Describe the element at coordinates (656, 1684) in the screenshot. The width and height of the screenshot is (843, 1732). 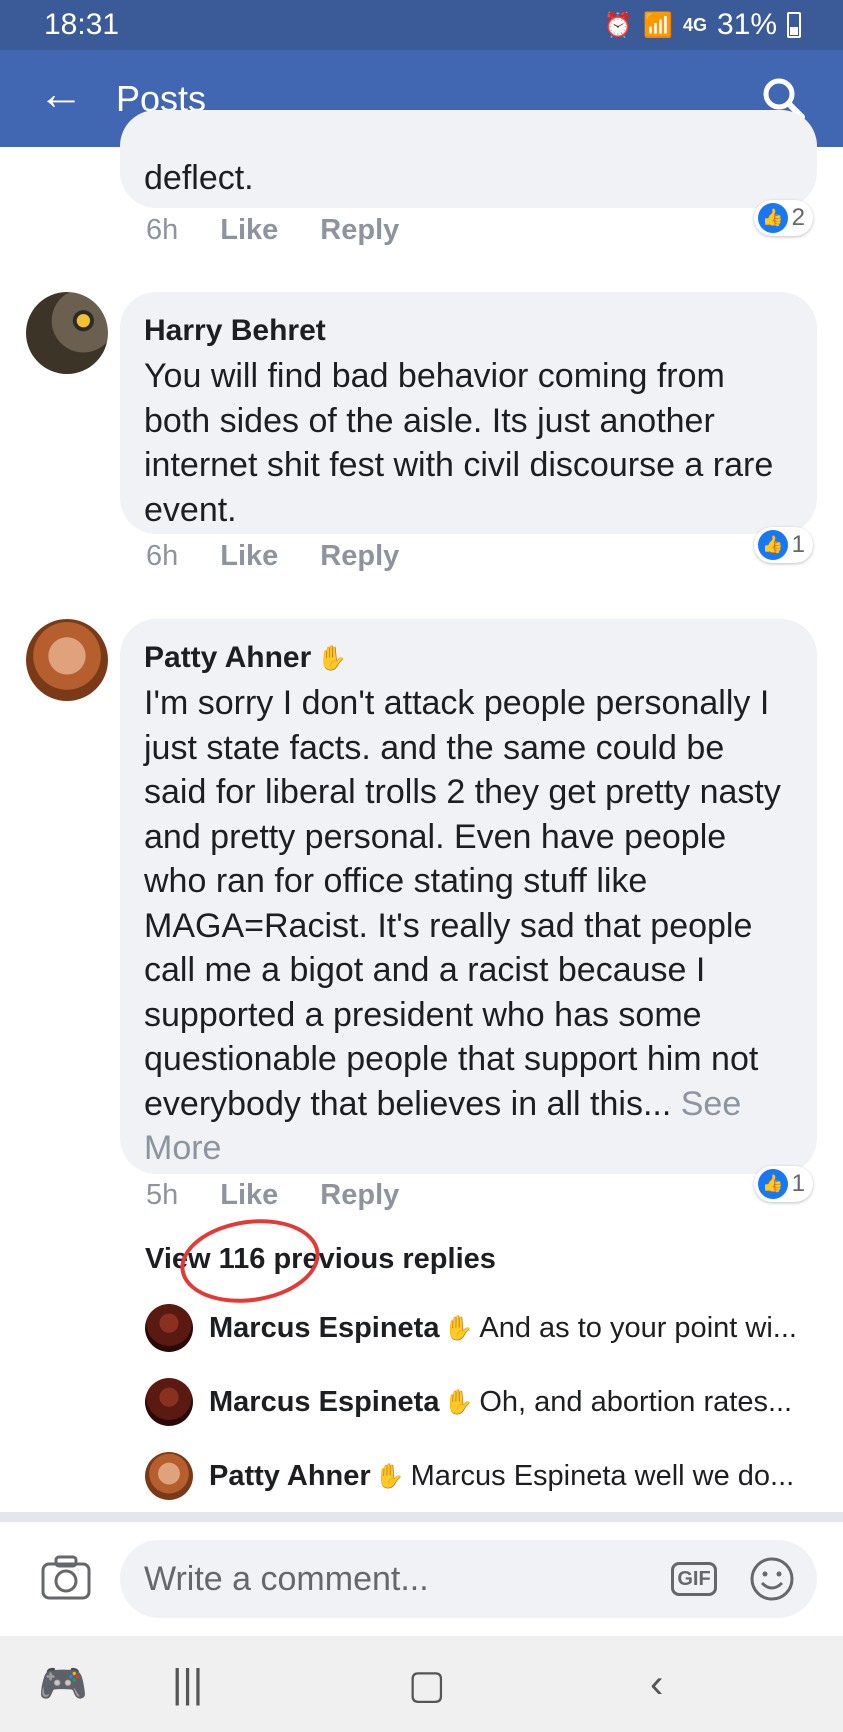
I see `back-nav-icon: ‹` at that location.